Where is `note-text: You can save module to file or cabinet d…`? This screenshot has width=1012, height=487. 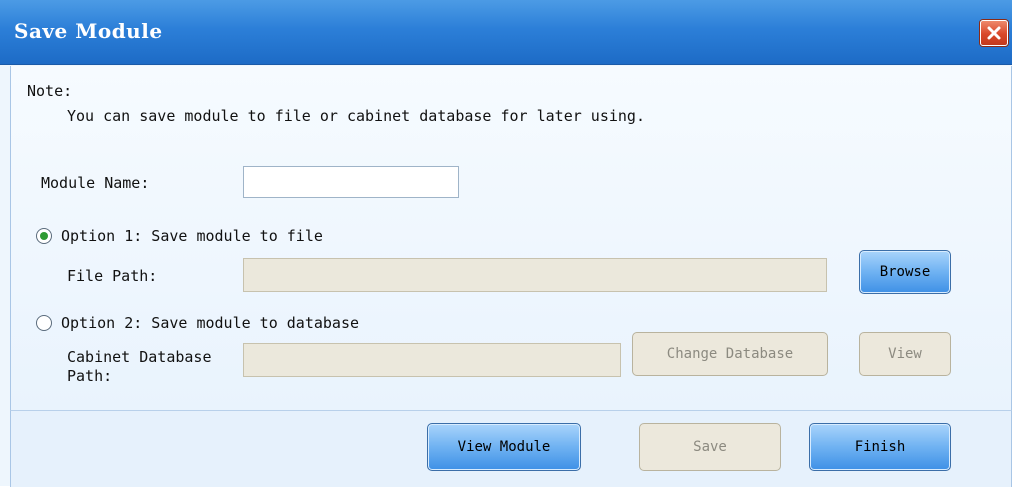
note-text: You can save module to file or cabinet d… is located at coordinates (356, 116).